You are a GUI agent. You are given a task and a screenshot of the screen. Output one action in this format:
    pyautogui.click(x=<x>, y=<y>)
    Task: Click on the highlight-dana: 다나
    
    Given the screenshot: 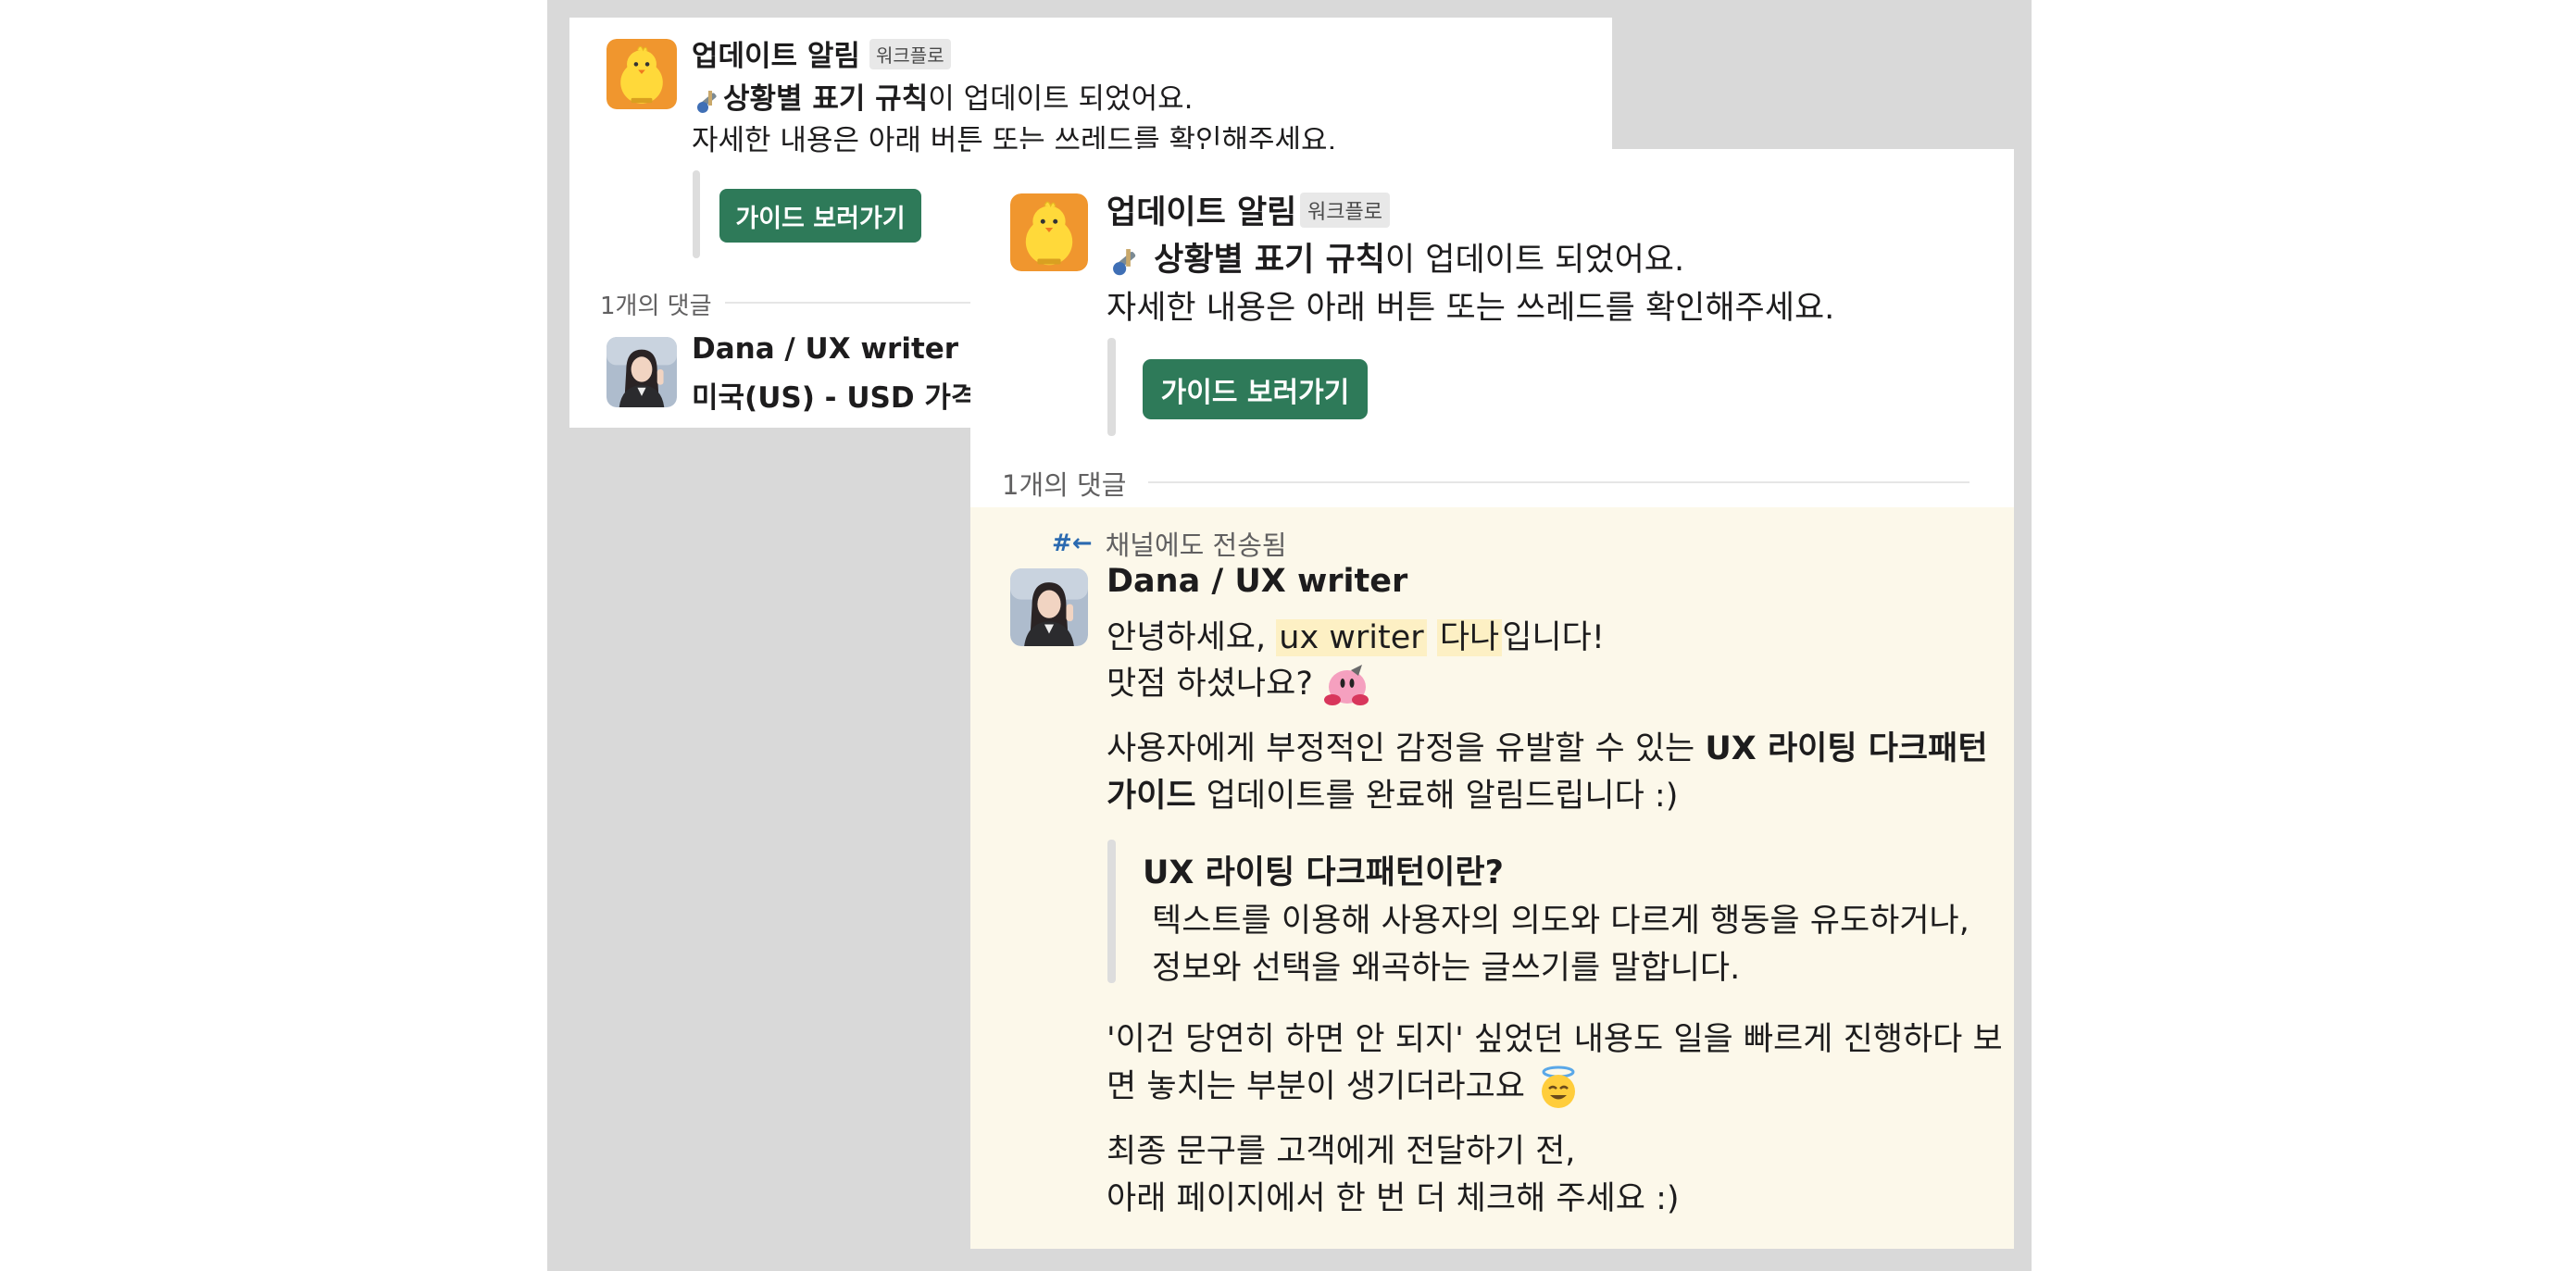 What is the action you would take?
    pyautogui.click(x=1470, y=638)
    